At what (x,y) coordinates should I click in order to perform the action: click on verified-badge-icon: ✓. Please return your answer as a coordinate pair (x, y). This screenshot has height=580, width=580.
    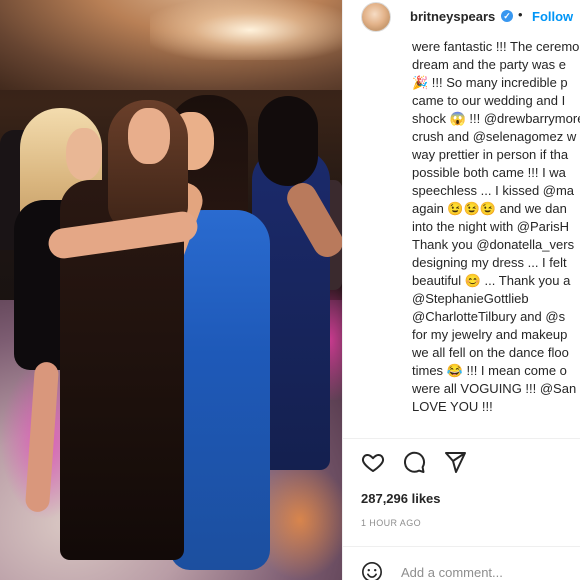
    Looking at the image, I should click on (507, 16).